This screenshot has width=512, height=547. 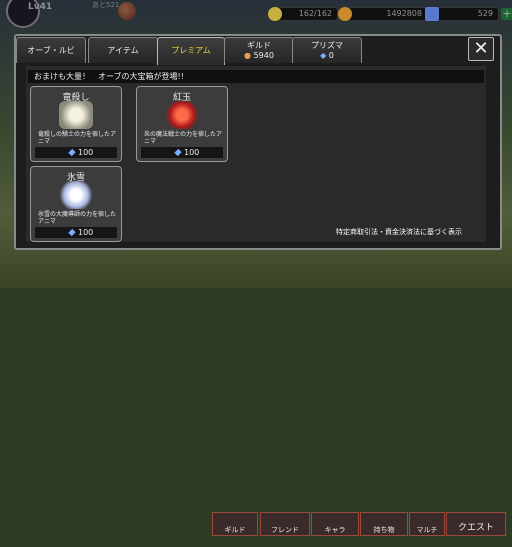 What do you see at coordinates (77, 218) in the screenshot?
I see `item-description: 氷雪の大魔導師の力を宿したアニマ` at bounding box center [77, 218].